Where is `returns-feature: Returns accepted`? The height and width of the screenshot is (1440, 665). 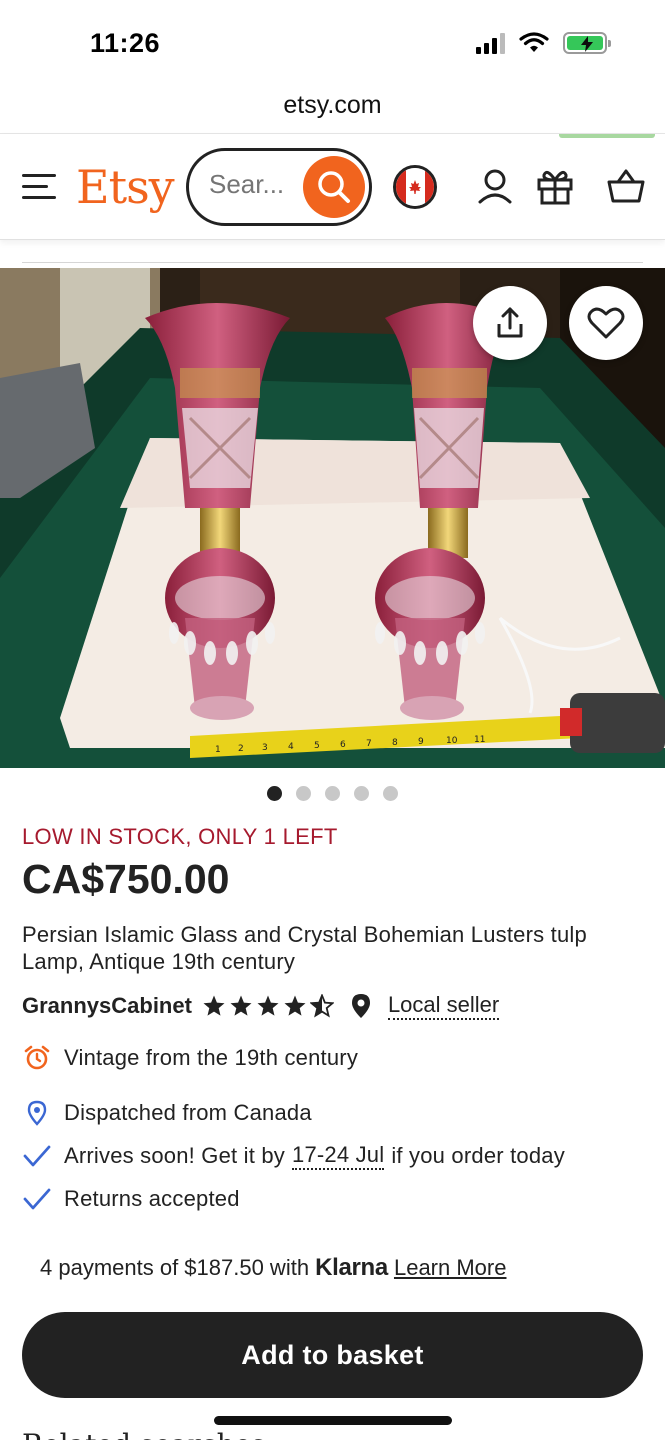 returns-feature: Returns accepted is located at coordinates (337, 1199).